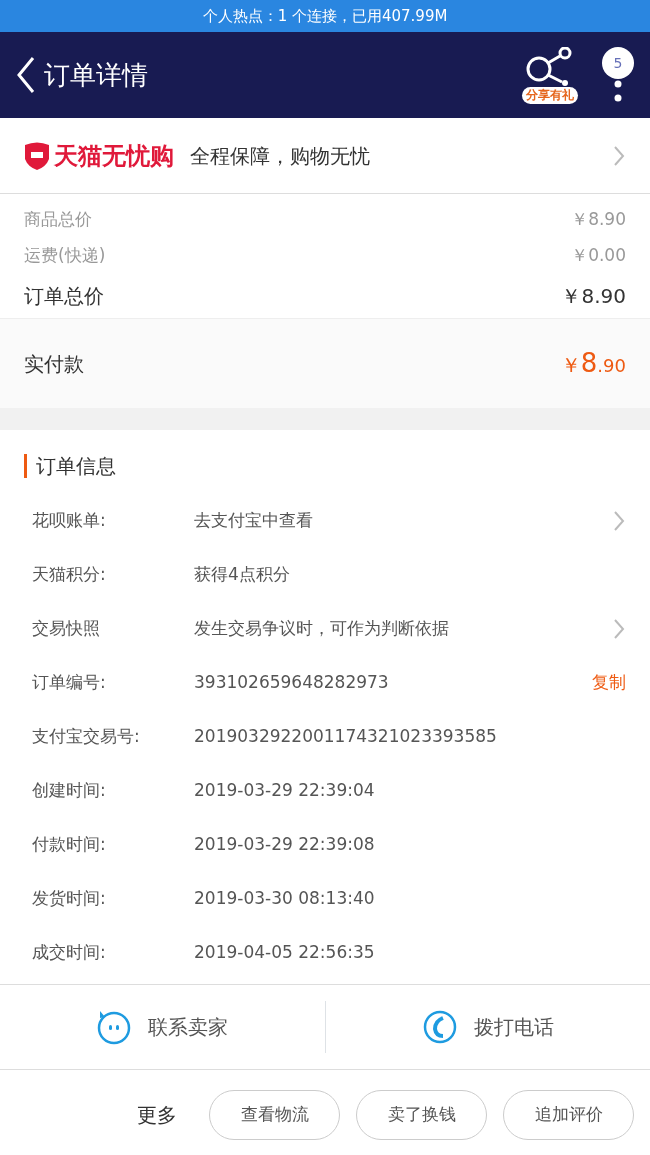  Describe the element at coordinates (114, 156) in the screenshot. I see `brand-name: 天猫无忧购` at that location.